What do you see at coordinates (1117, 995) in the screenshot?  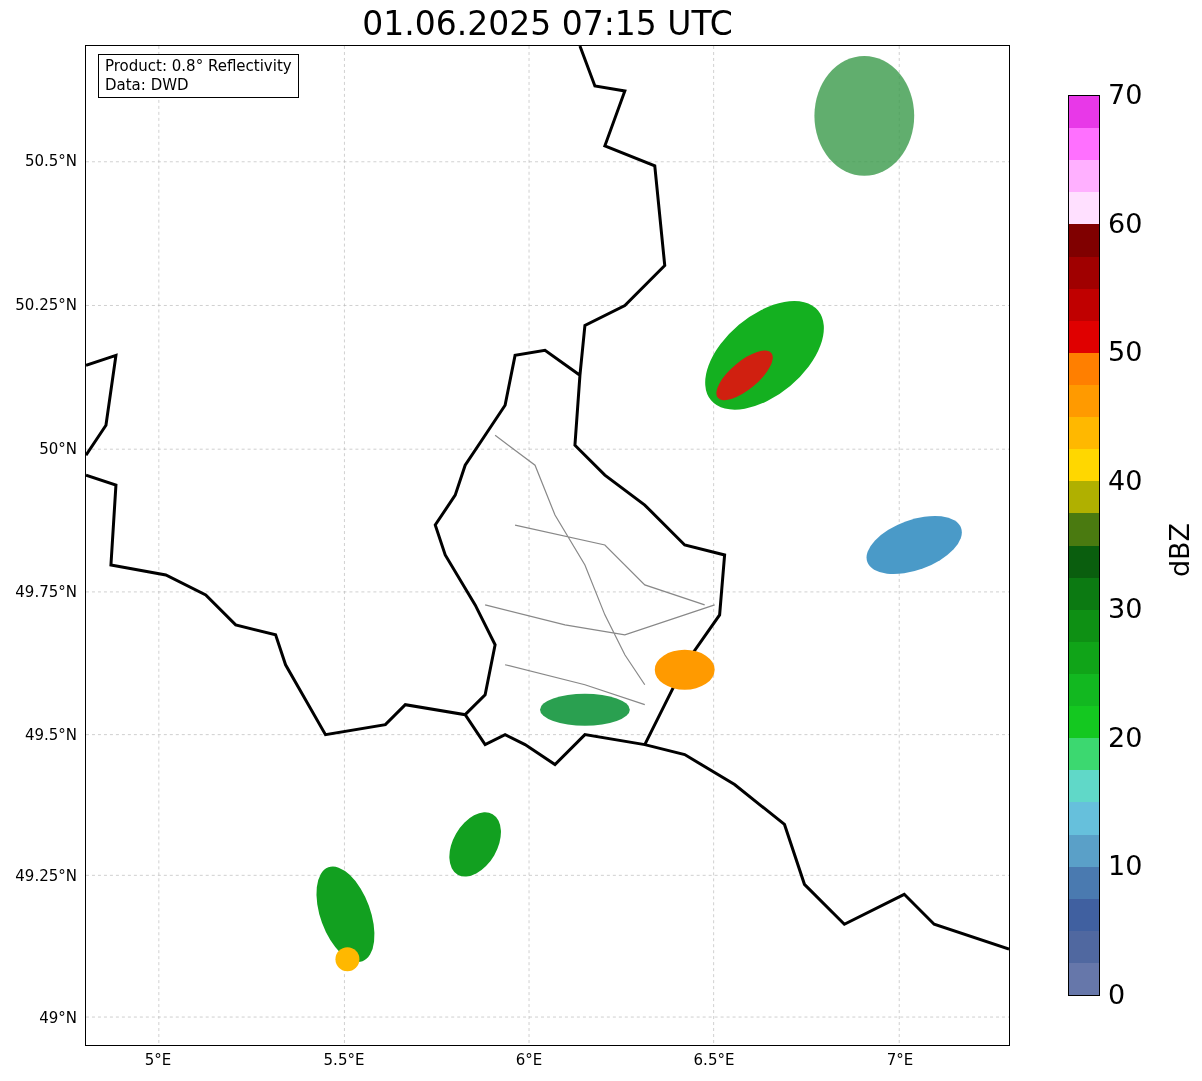 I see `colorbar-tick-label: 0` at bounding box center [1117, 995].